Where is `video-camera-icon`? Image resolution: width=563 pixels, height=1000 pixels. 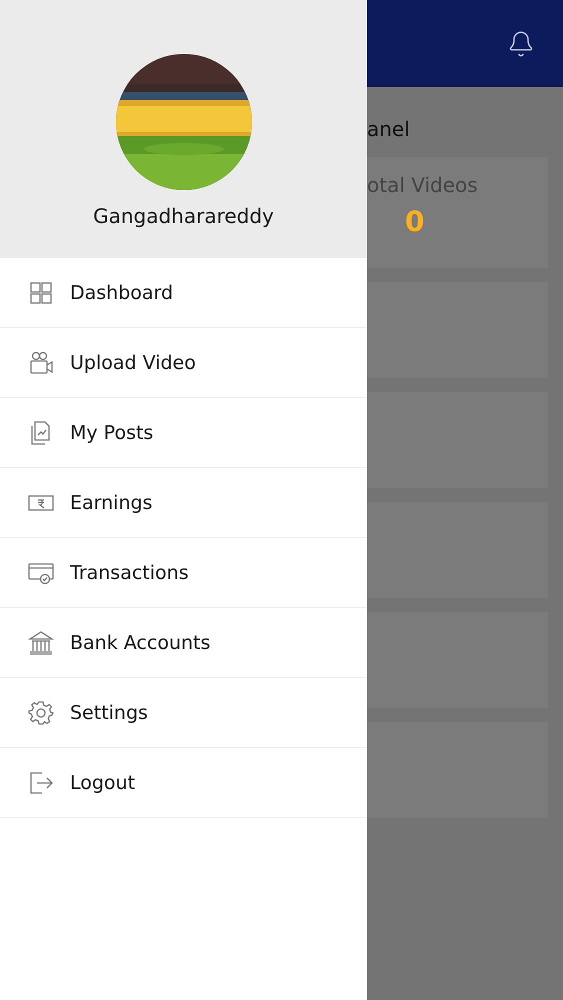
video-camera-icon is located at coordinates (41, 363).